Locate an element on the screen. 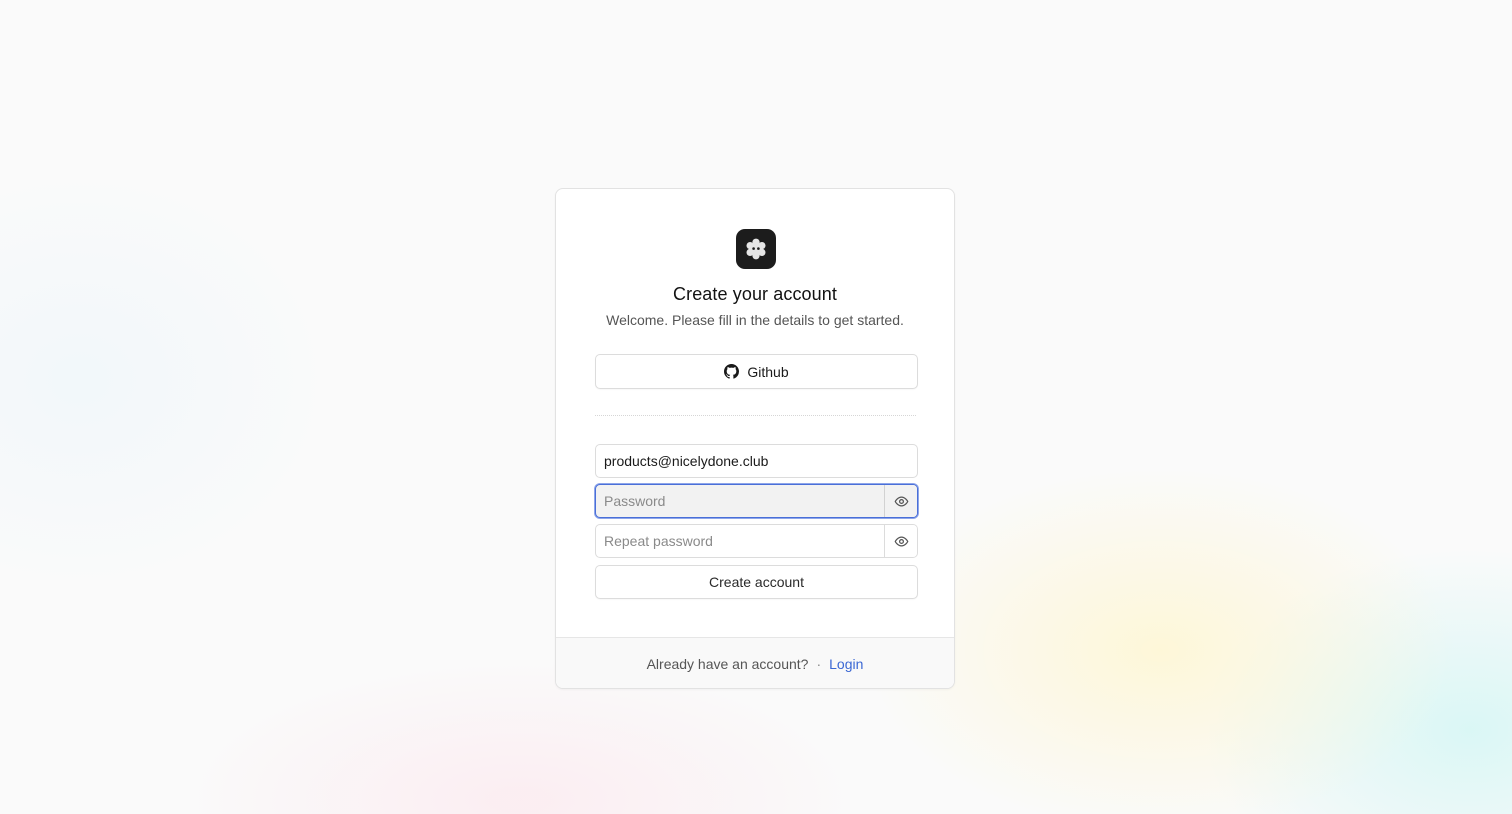  divider is located at coordinates (755, 415).